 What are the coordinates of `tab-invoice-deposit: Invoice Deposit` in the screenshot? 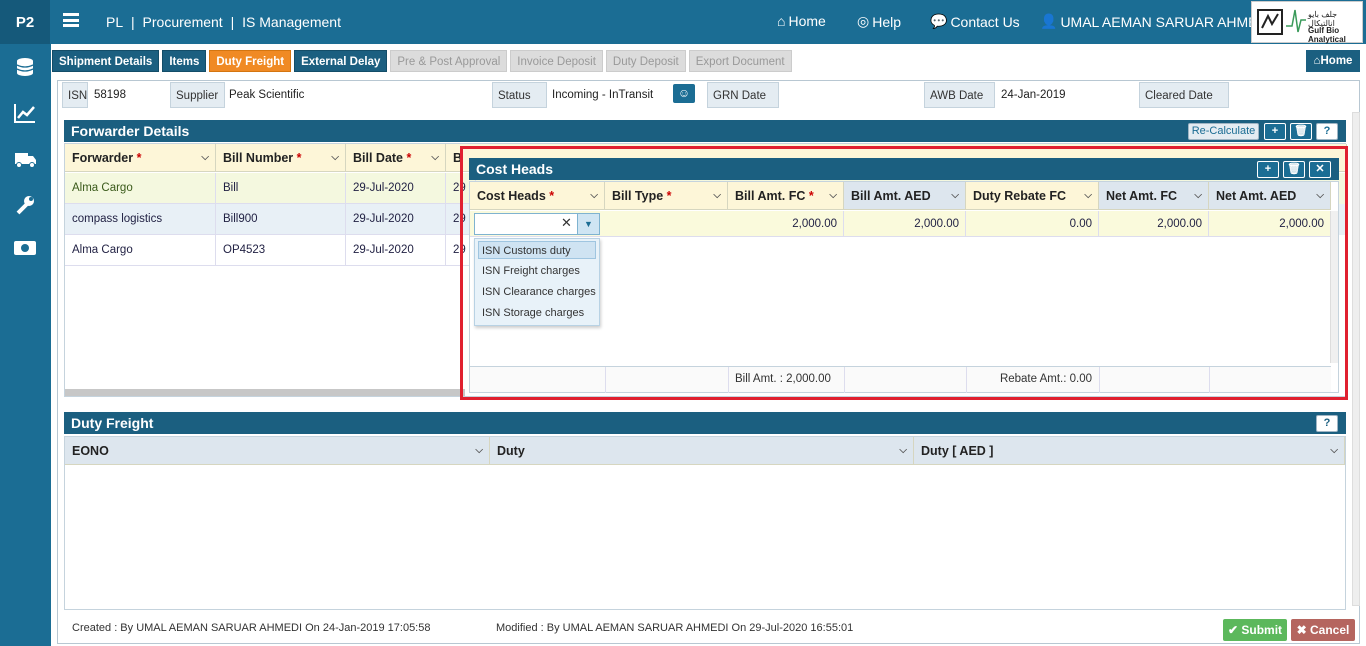 It's located at (556, 61).